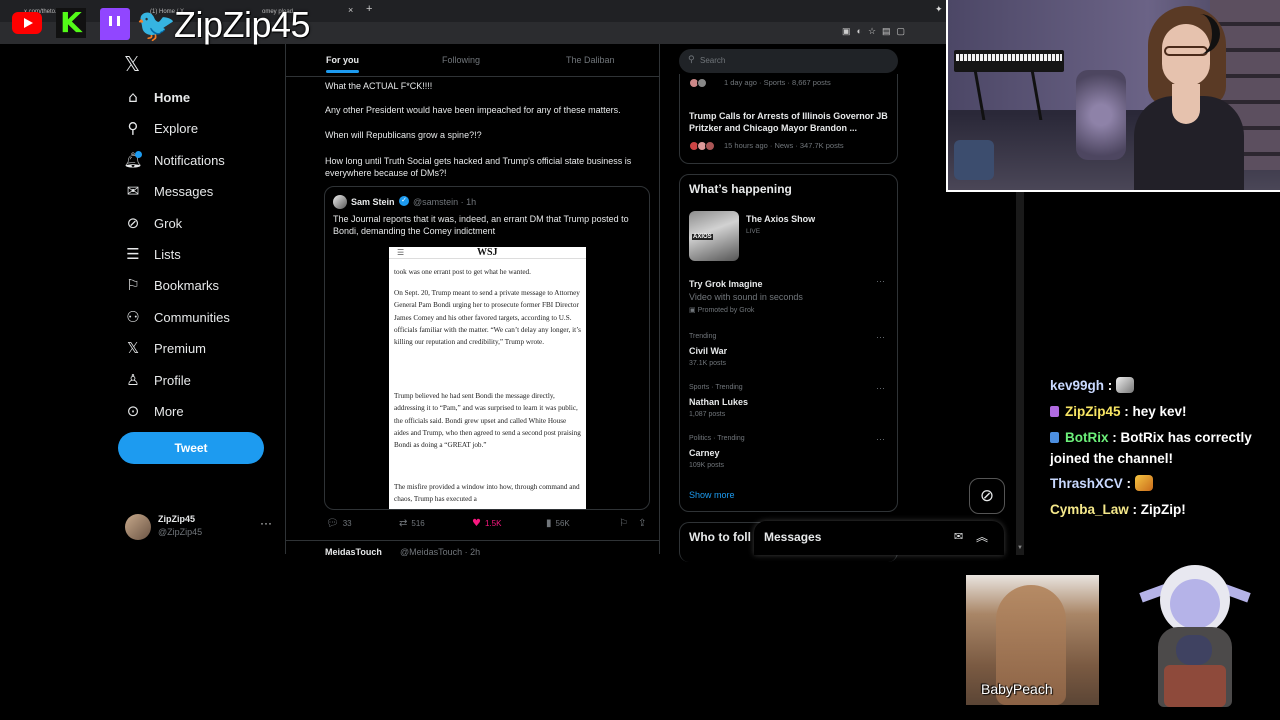 Image resolution: width=1280 pixels, height=720 pixels. Describe the element at coordinates (167, 254) in the screenshot. I see `nav-label: Lists` at that location.